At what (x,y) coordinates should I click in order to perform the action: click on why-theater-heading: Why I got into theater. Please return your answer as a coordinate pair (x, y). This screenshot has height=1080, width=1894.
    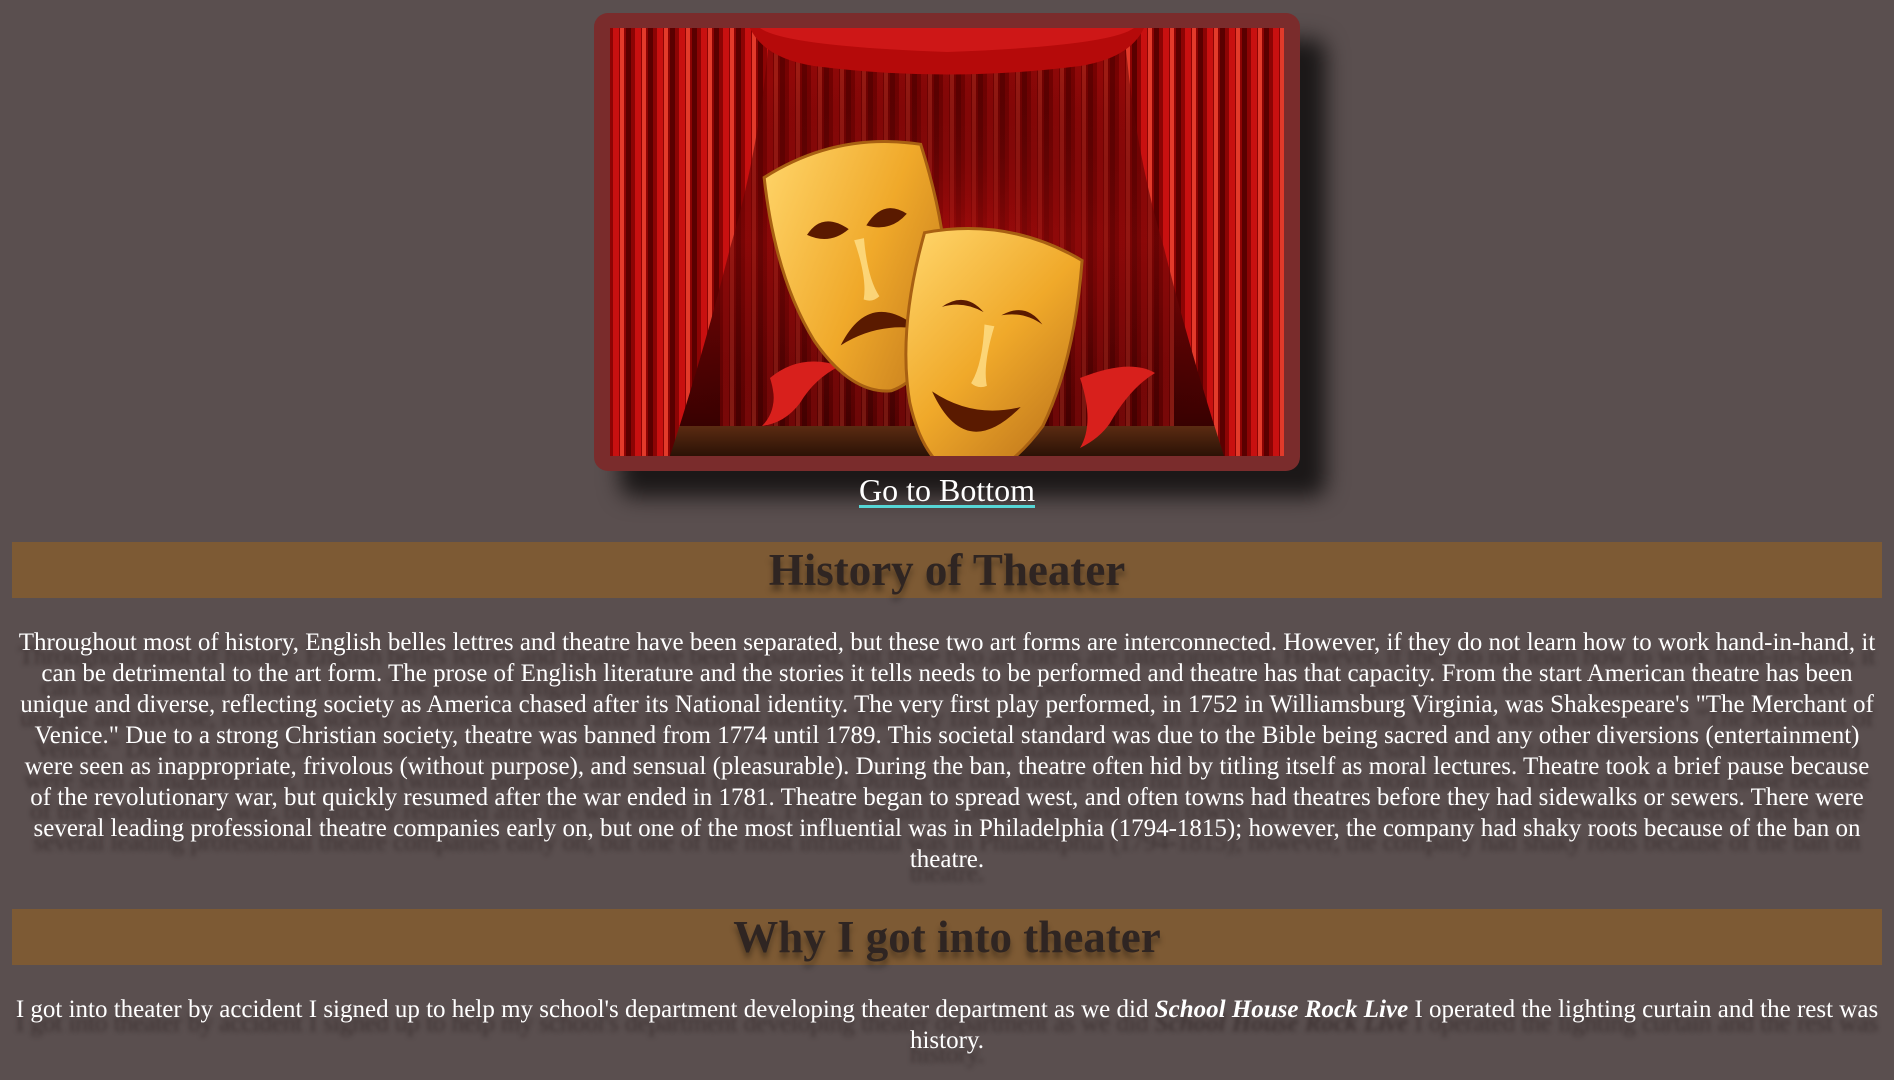
    Looking at the image, I should click on (947, 937).